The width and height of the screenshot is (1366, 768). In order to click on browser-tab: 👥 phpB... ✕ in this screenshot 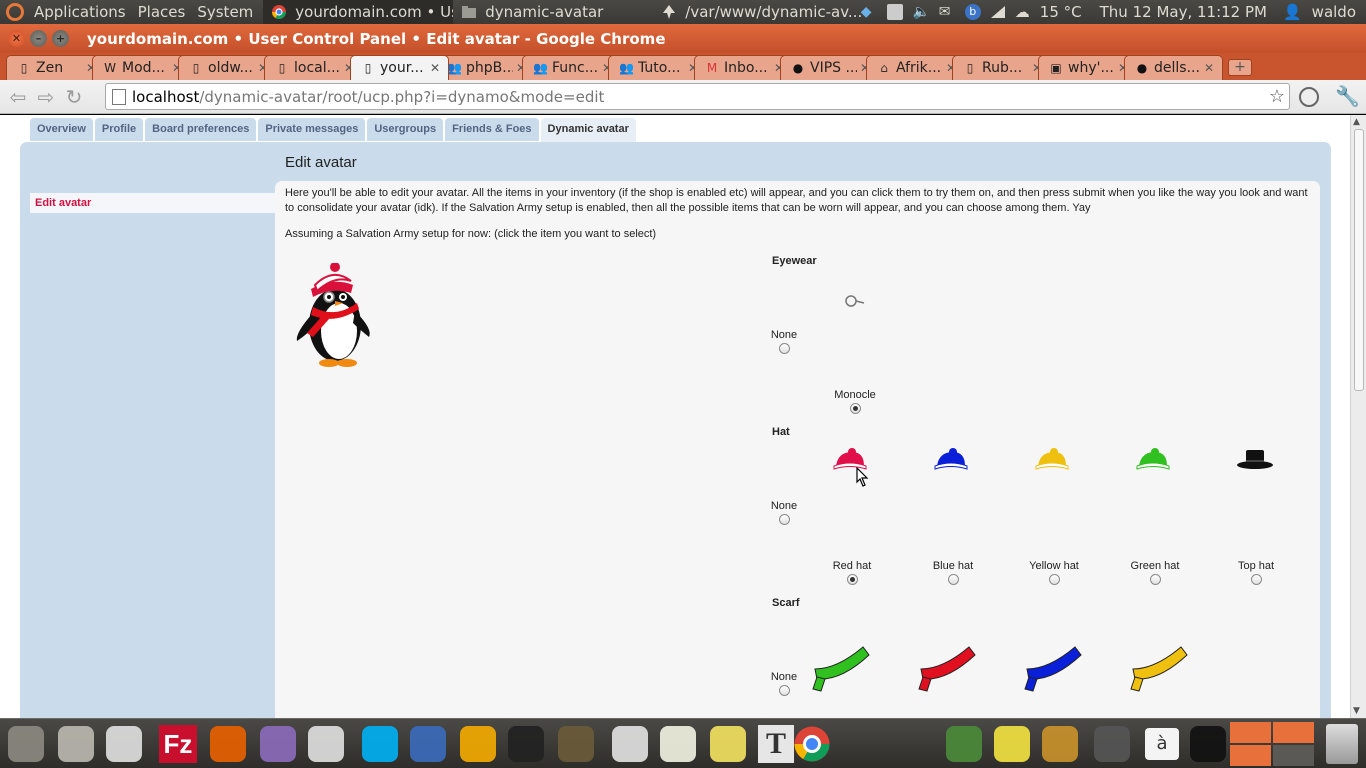, I will do `click(485, 67)`.